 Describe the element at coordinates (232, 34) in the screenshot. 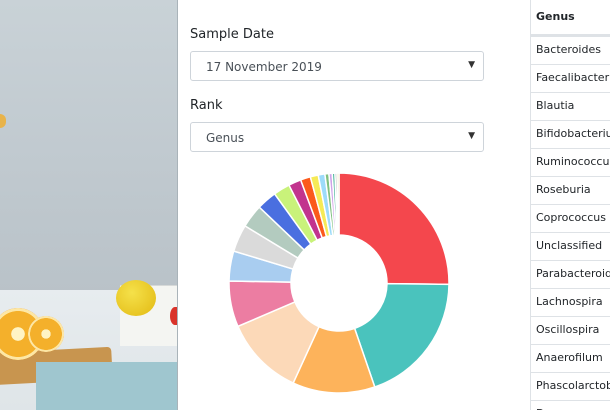

I see `sample-date-label: Sample Date` at that location.